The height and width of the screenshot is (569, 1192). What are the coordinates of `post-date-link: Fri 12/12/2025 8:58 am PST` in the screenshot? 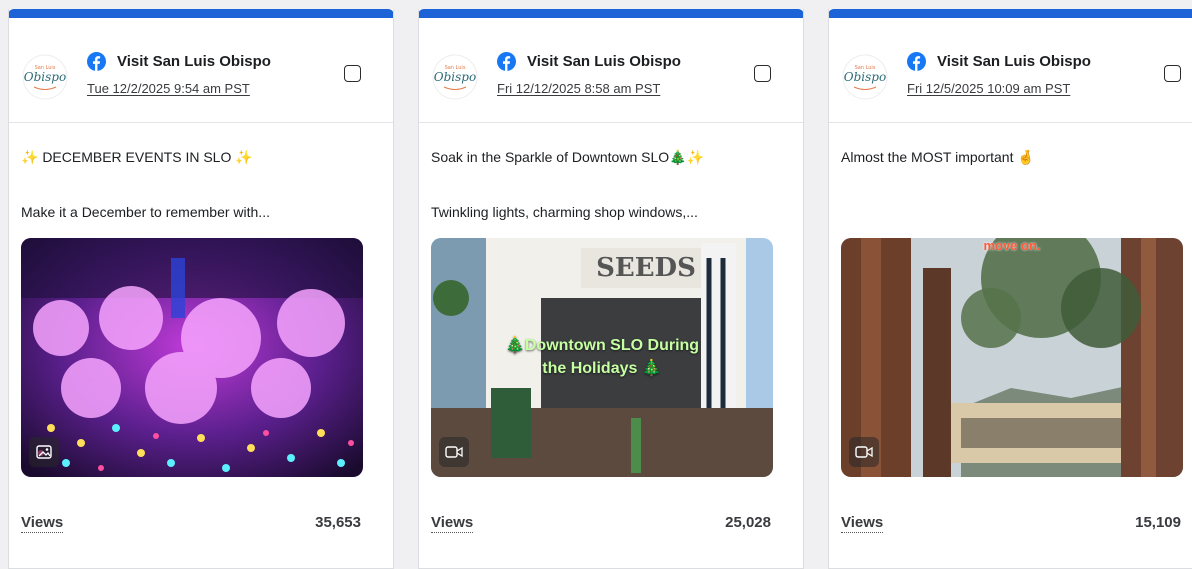 It's located at (578, 88).